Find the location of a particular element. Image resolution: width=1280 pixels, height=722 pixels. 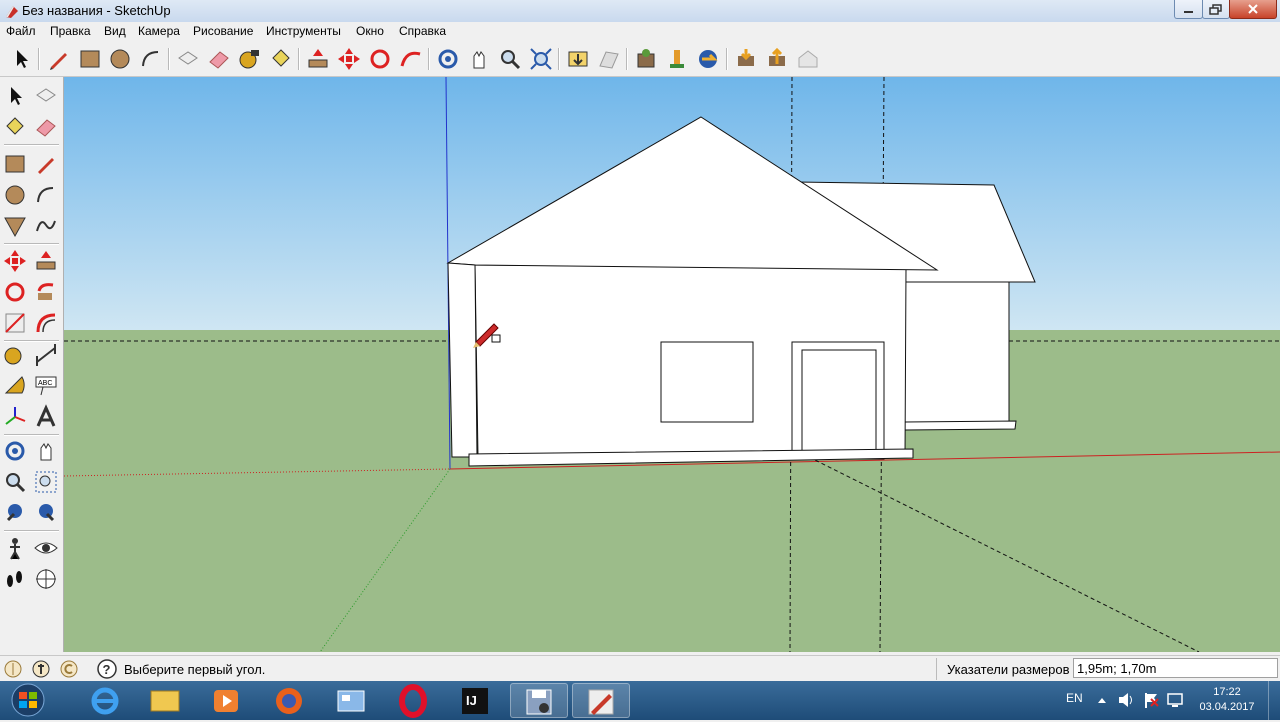

opera-icon is located at coordinates (413, 701).